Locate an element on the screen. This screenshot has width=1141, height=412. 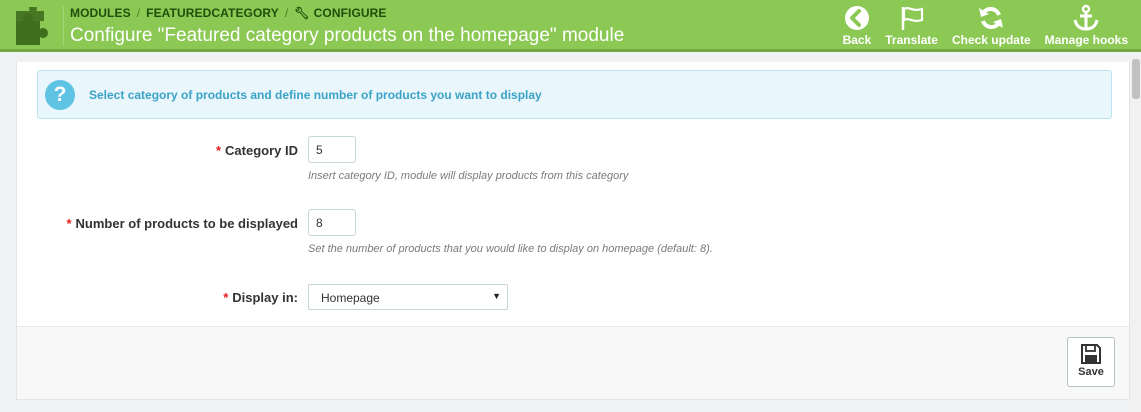
products-count-input: 8 is located at coordinates (332, 222).